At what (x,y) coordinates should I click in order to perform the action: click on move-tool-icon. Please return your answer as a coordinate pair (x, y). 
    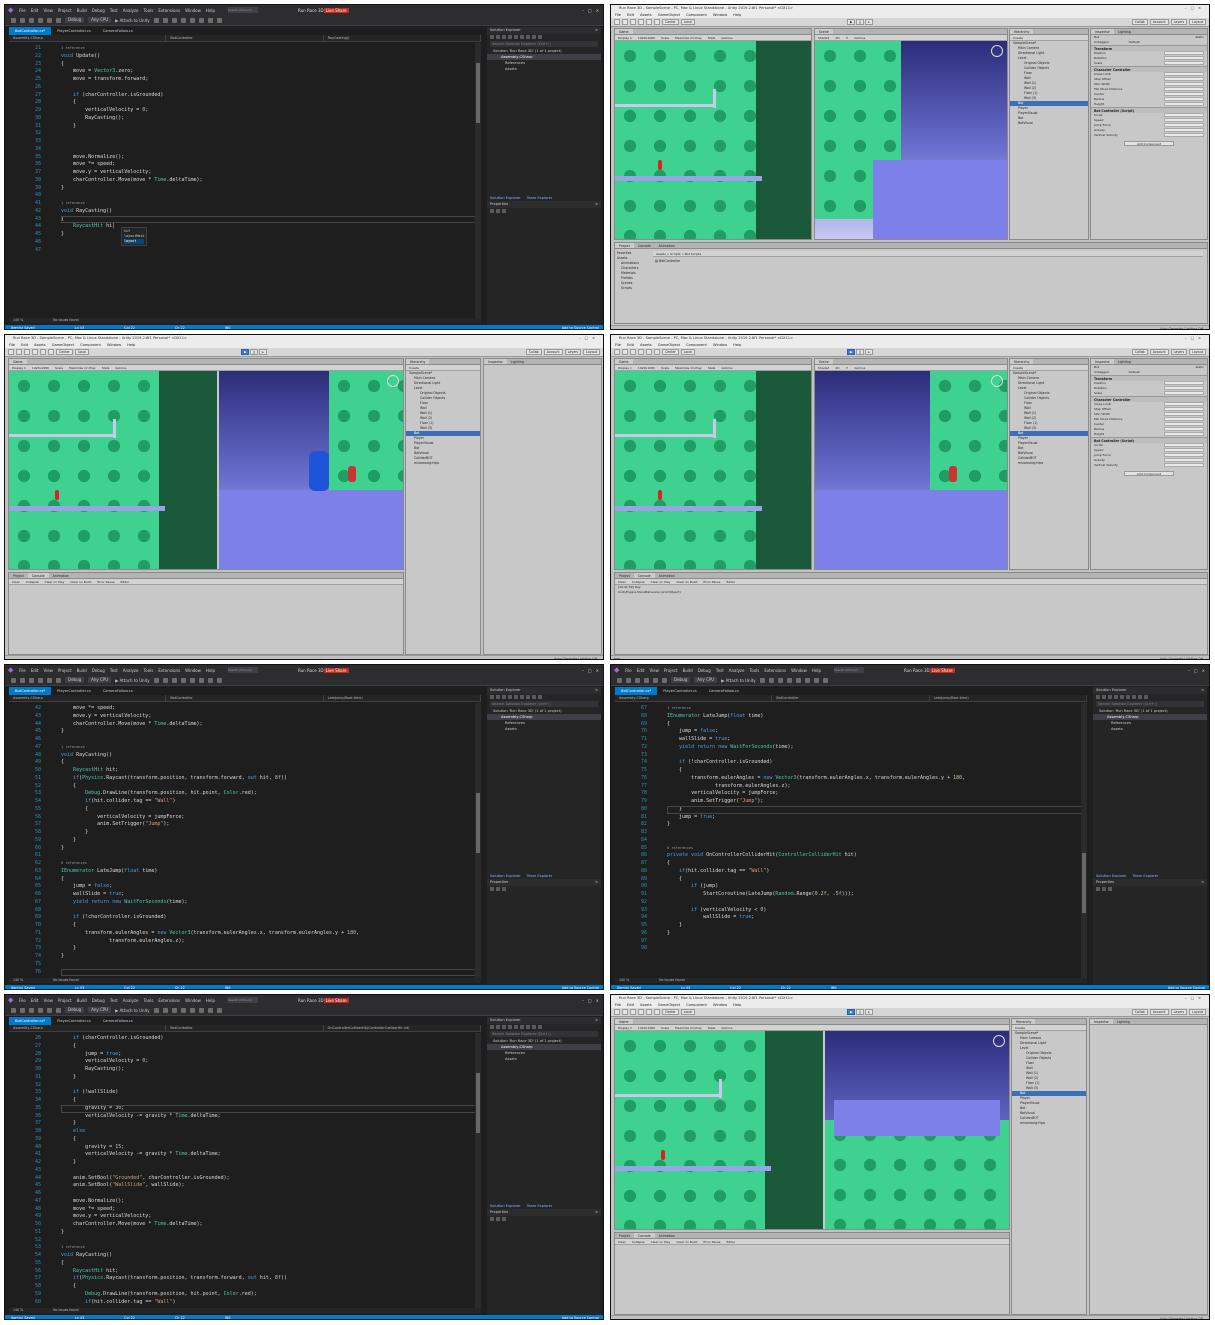
    Looking at the image, I should click on (625, 1012).